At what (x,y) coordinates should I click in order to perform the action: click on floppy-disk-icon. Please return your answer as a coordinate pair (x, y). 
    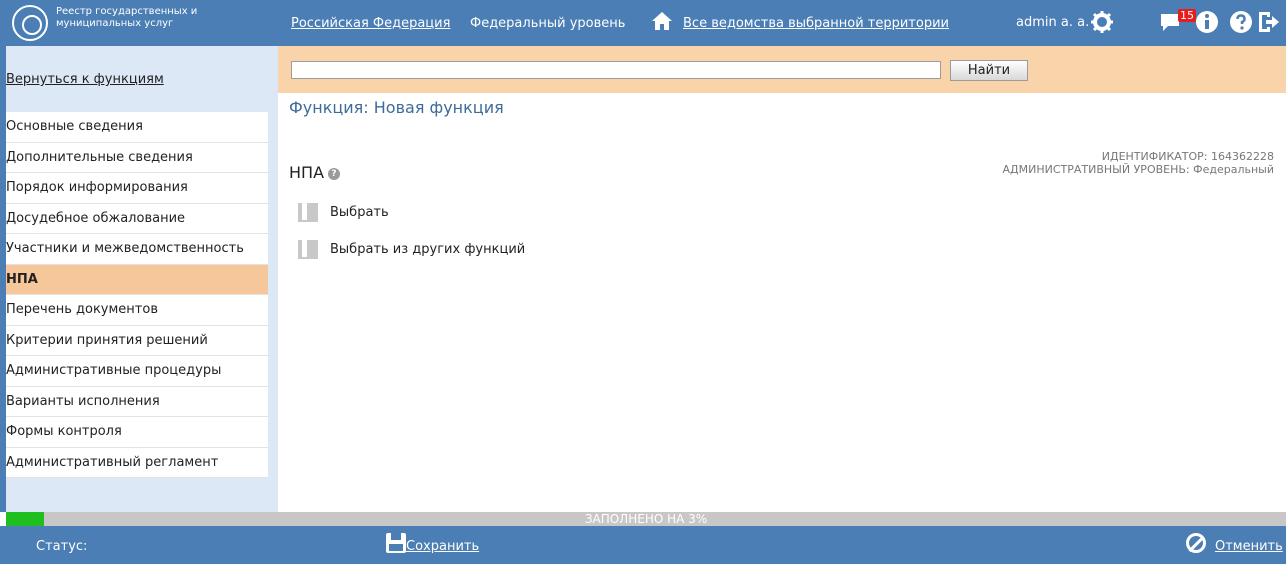
    Looking at the image, I should click on (396, 543).